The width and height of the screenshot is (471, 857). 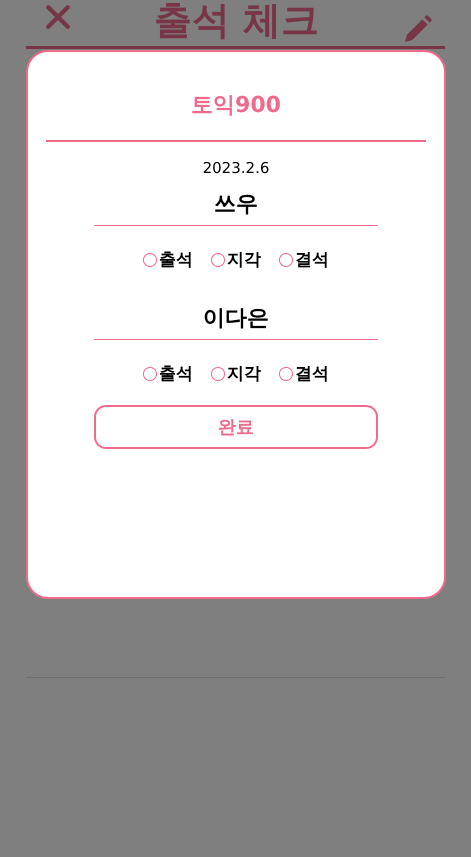 I want to click on page-title: 출석 체크, so click(x=236, y=22).